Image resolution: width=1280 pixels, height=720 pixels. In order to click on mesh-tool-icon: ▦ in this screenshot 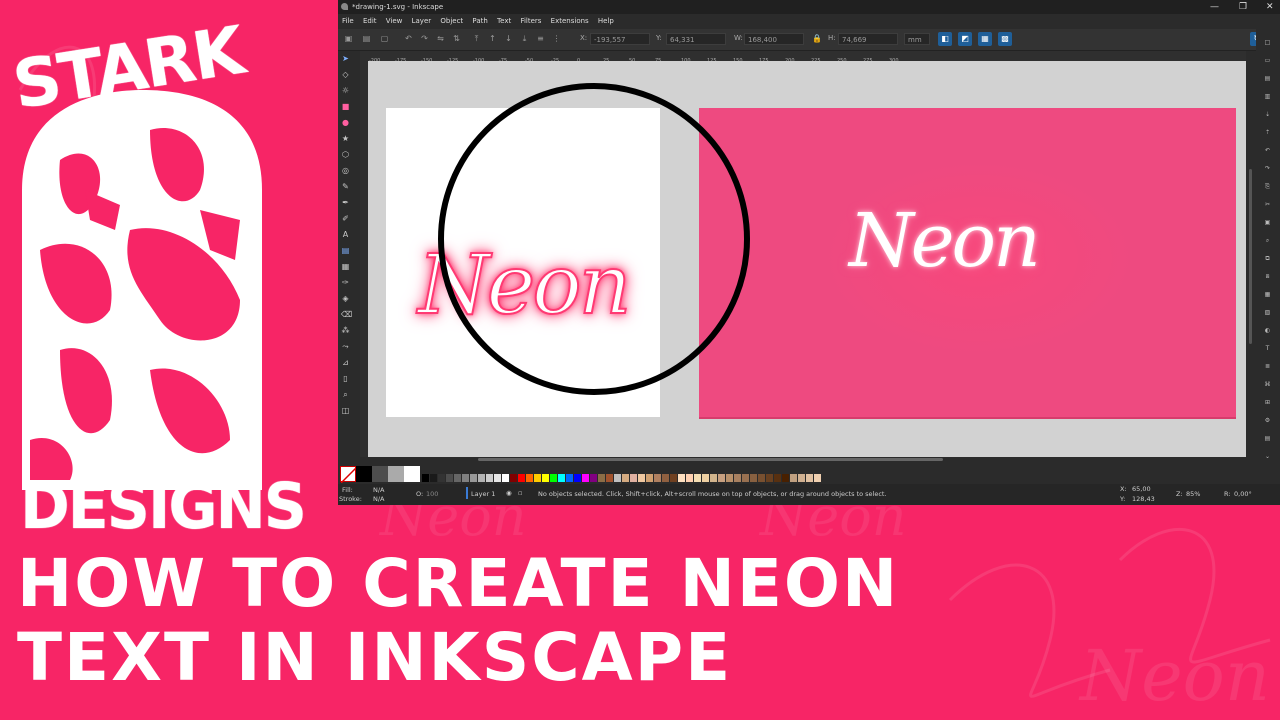, I will do `click(345, 266)`.